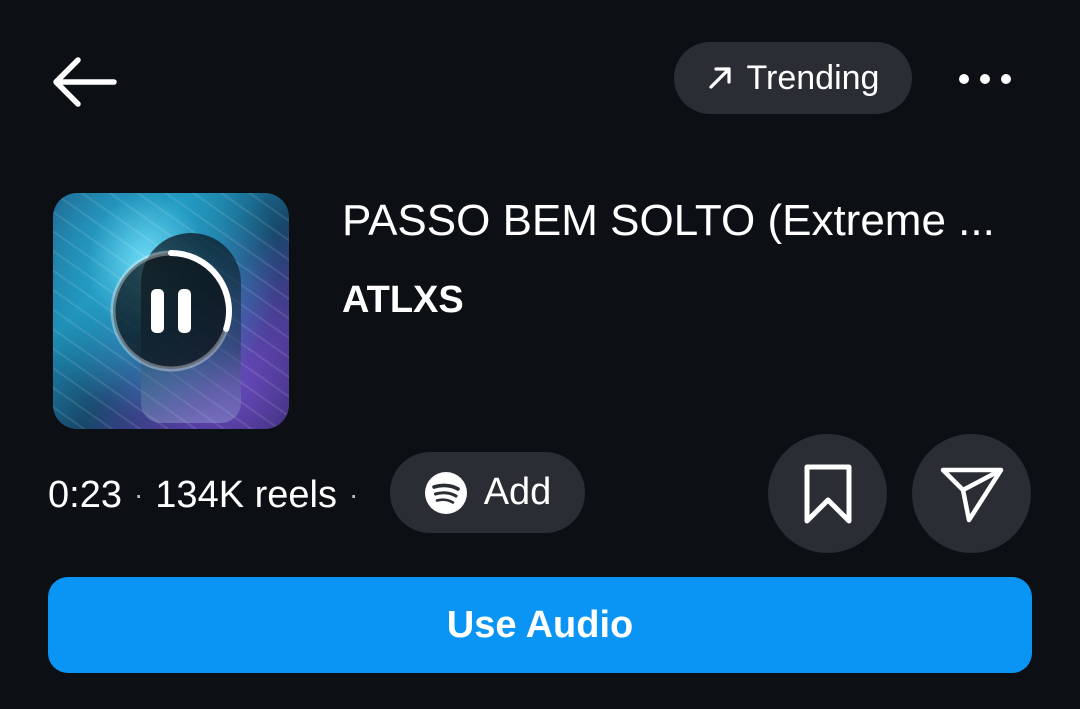  I want to click on audio-meta: 0:23 · 134K reels ·, so click(209, 495).